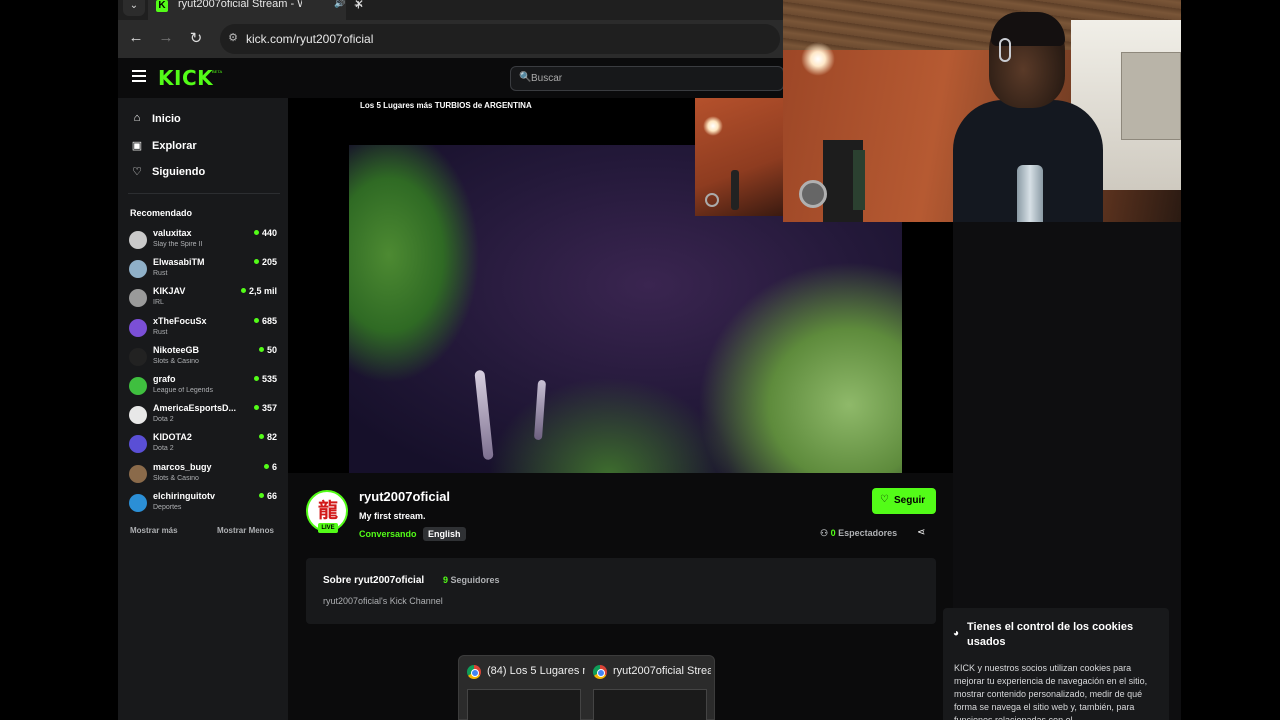  What do you see at coordinates (910, 500) in the screenshot?
I see `follow-label: Seguir` at bounding box center [910, 500].